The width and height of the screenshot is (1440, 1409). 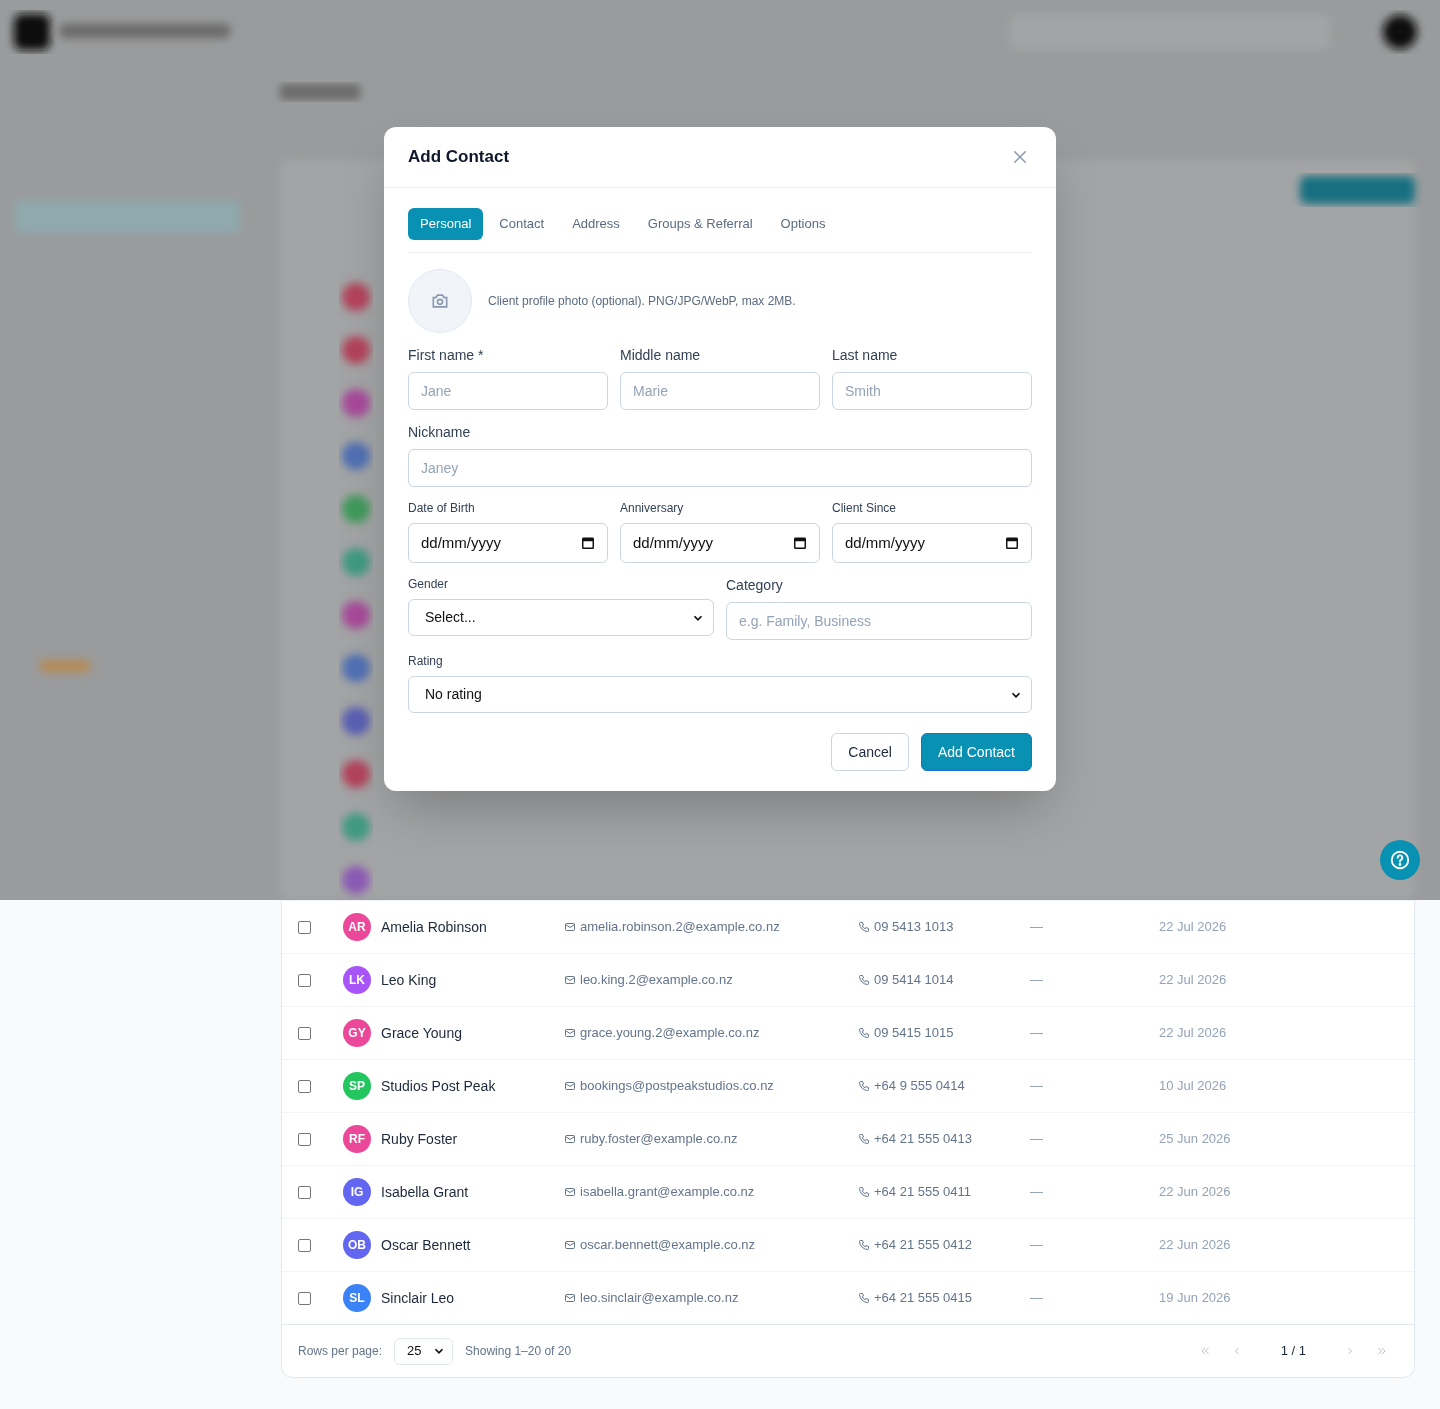 I want to click on dialog-title: Add Contact, so click(x=459, y=157).